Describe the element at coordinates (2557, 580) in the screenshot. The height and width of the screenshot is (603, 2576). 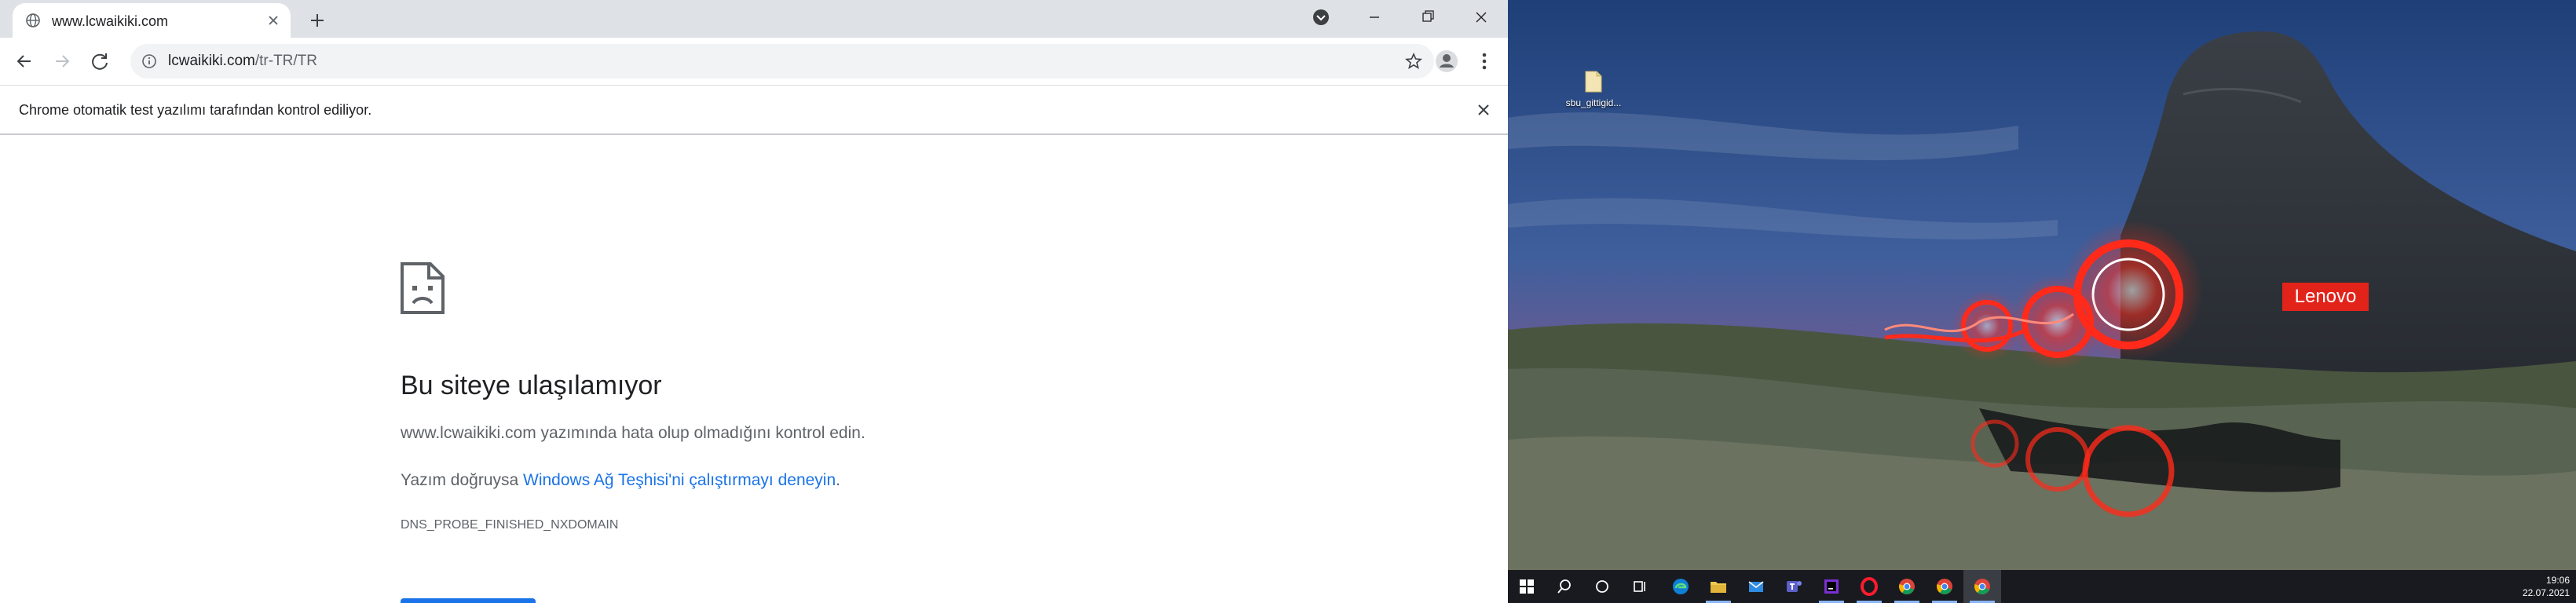
I see `clock-time: 19:06` at that location.